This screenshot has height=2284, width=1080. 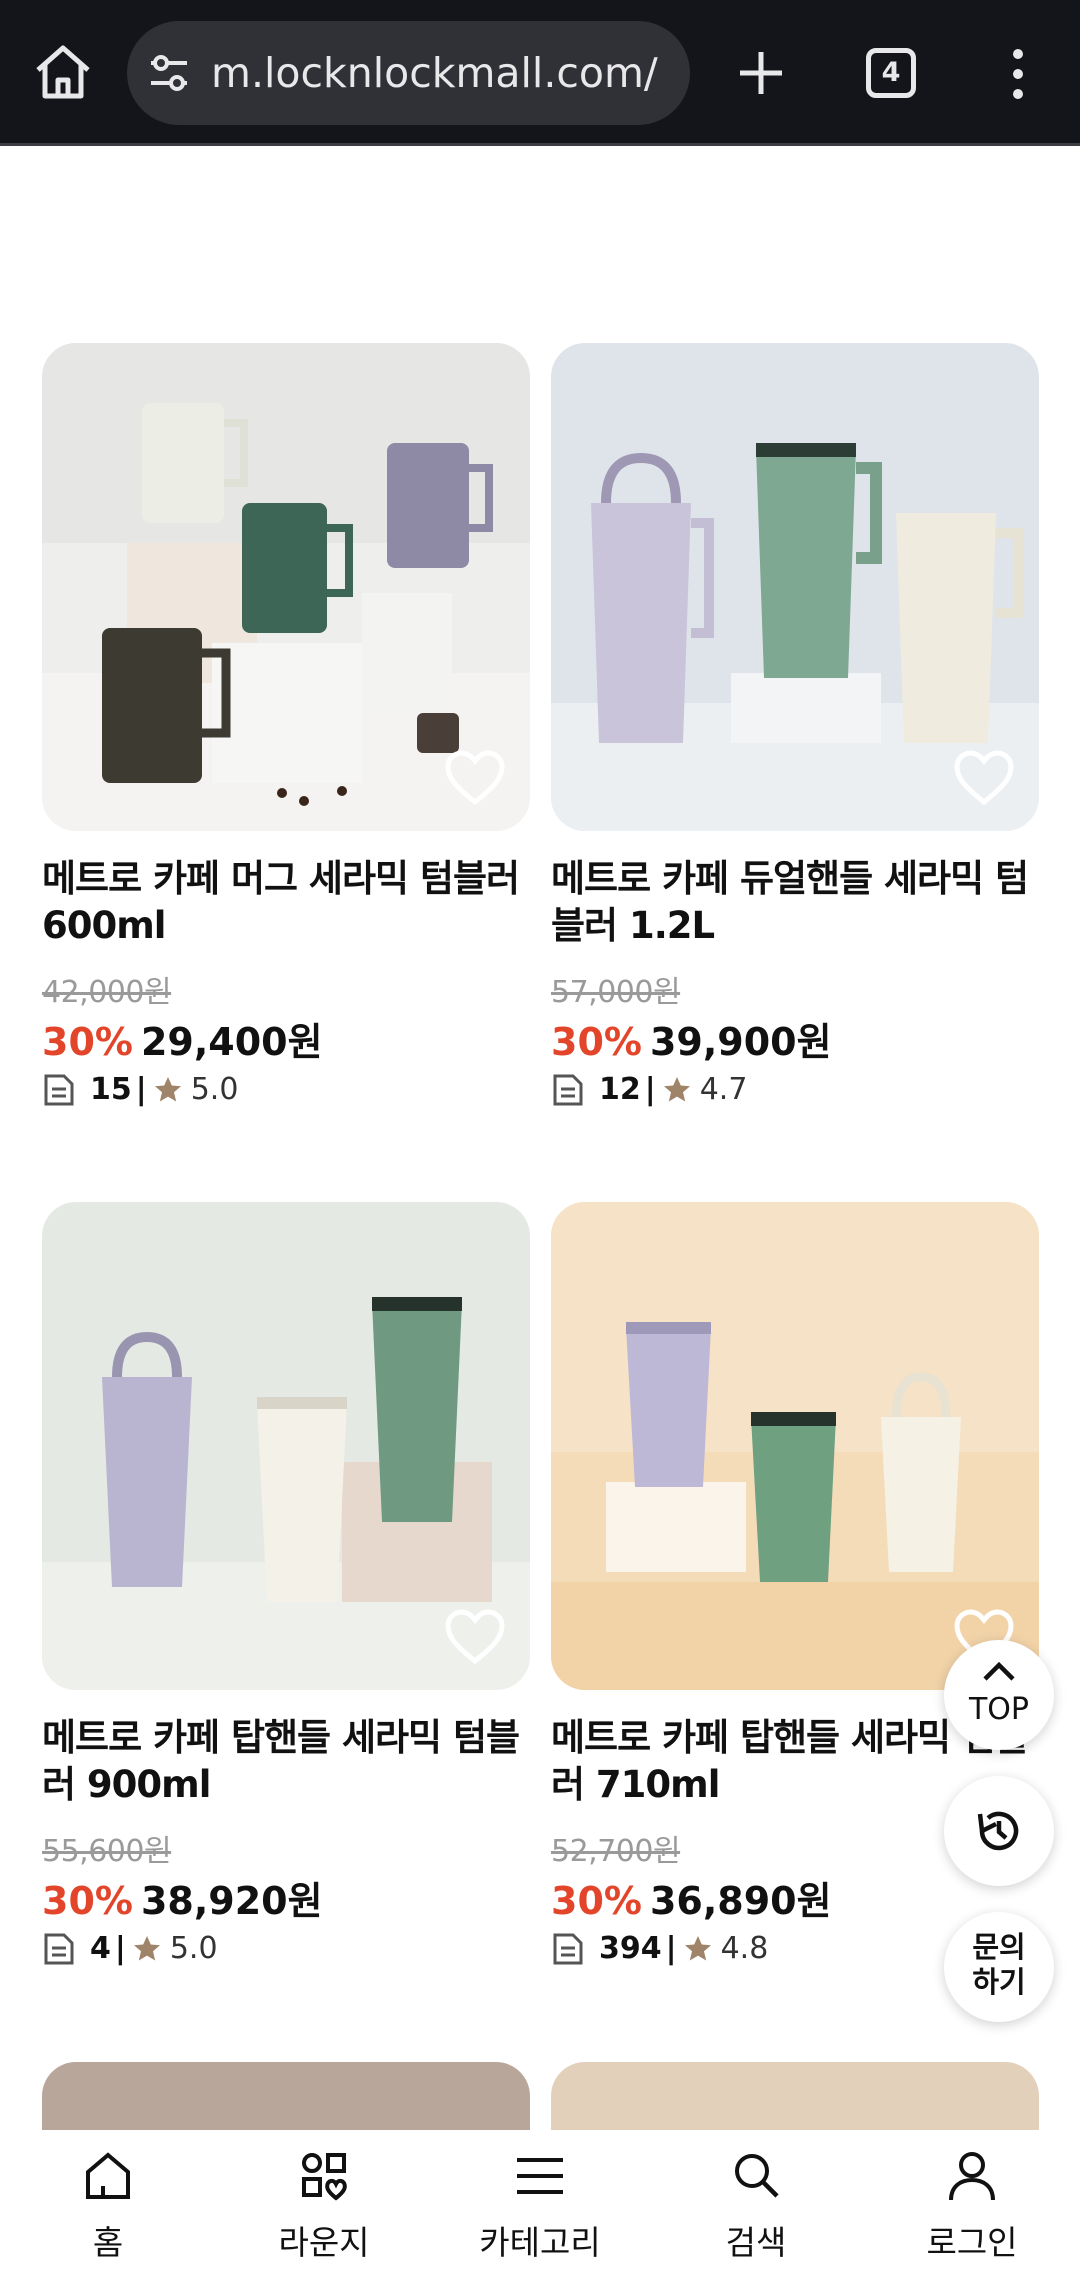 I want to click on product-name: 메트로 카페 탑핸들 세라믹 텀블러 900ml, so click(x=286, y=1761).